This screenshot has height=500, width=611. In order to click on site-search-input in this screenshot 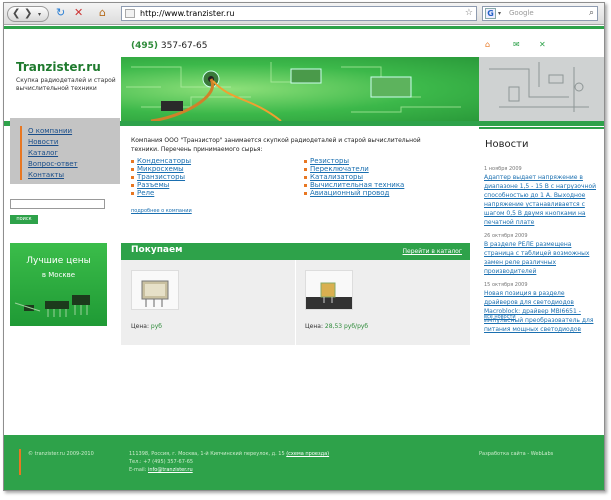, I will do `click(57, 204)`.